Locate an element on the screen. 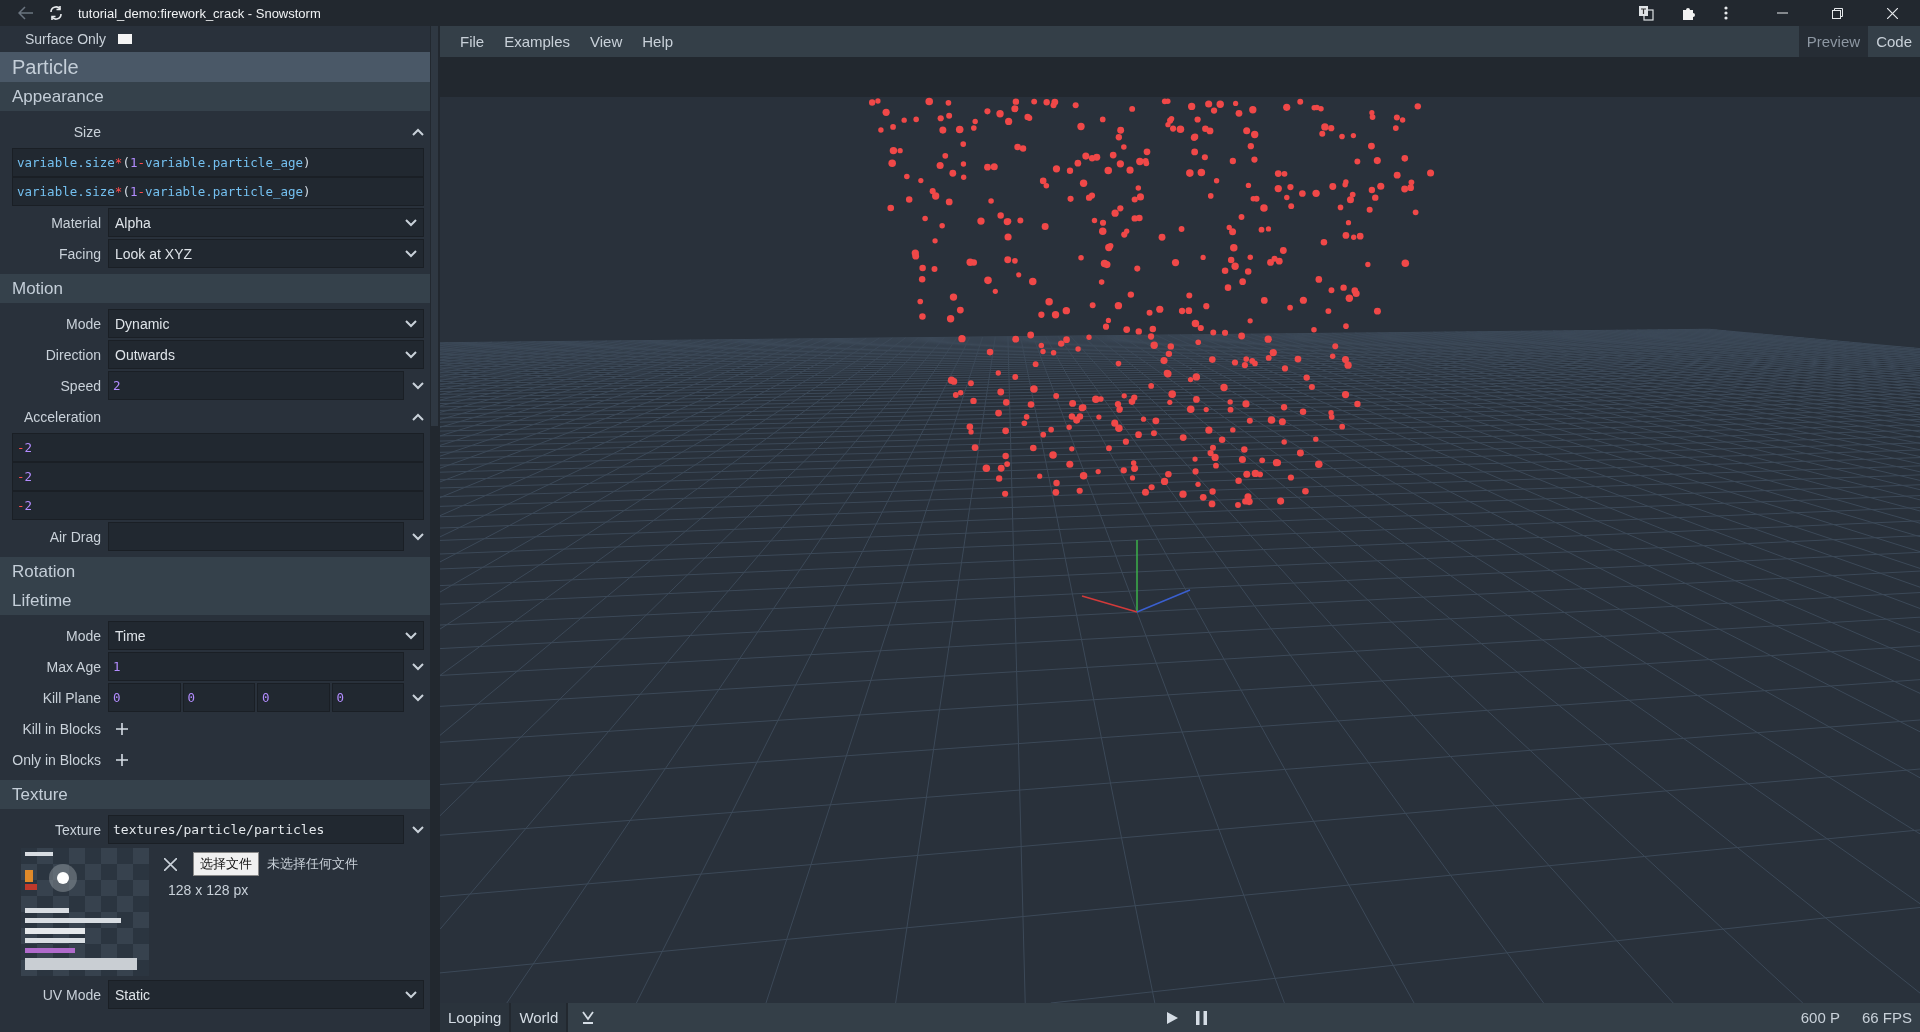 Image resolution: width=1920 pixels, height=1032 pixels. translate-icon is located at coordinates (1646, 13).